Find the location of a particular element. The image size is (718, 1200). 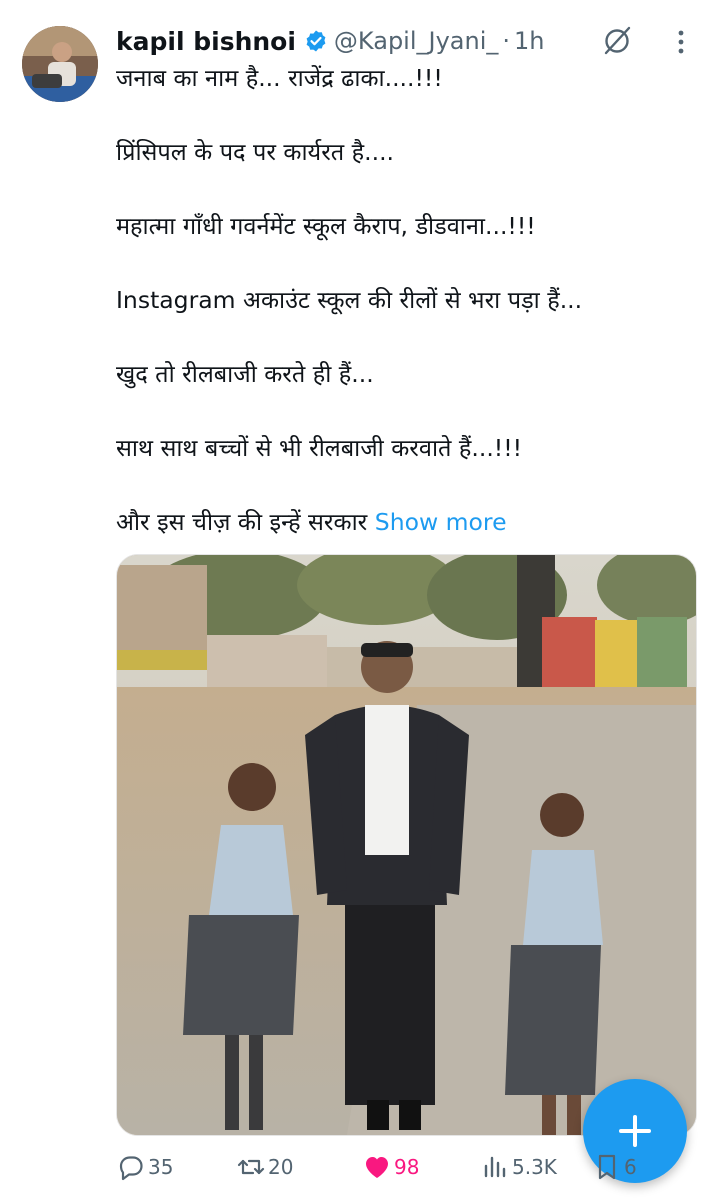

tweet-line: और इस चीज़ की इन्हें सरकार is located at coordinates (242, 522).